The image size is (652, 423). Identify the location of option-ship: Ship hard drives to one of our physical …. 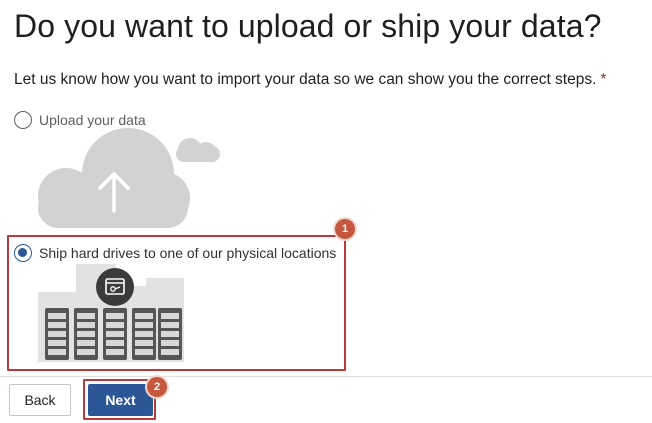
(175, 253).